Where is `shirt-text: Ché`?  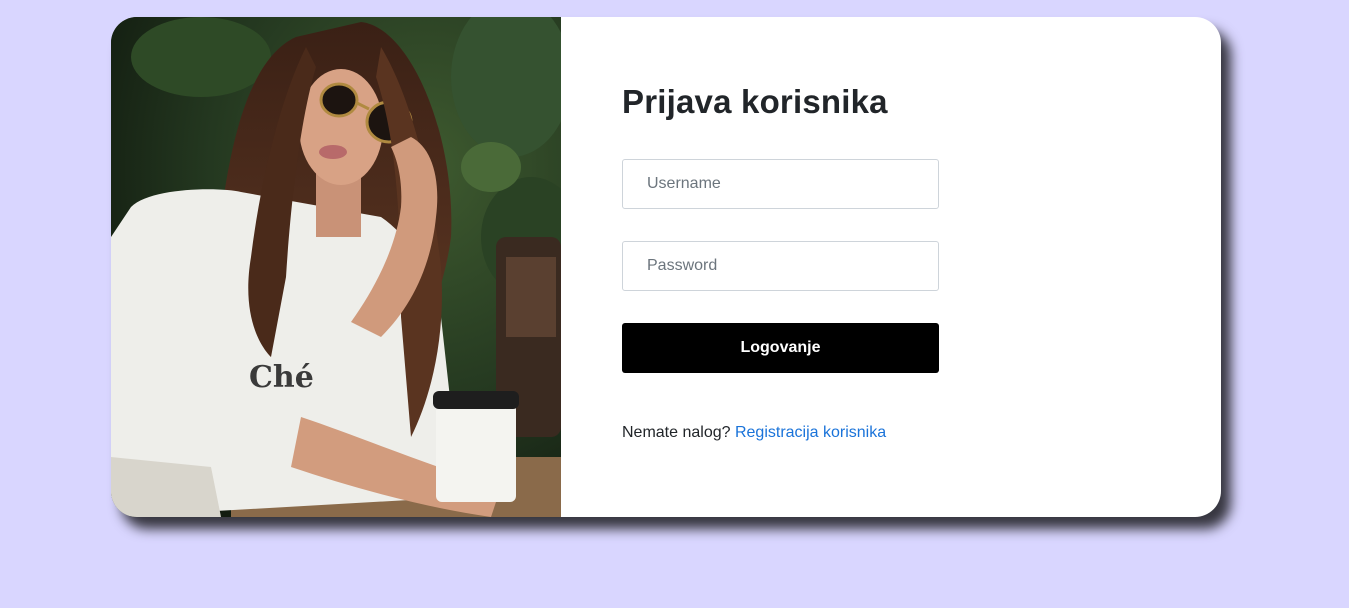
shirt-text: Ché is located at coordinates (281, 377).